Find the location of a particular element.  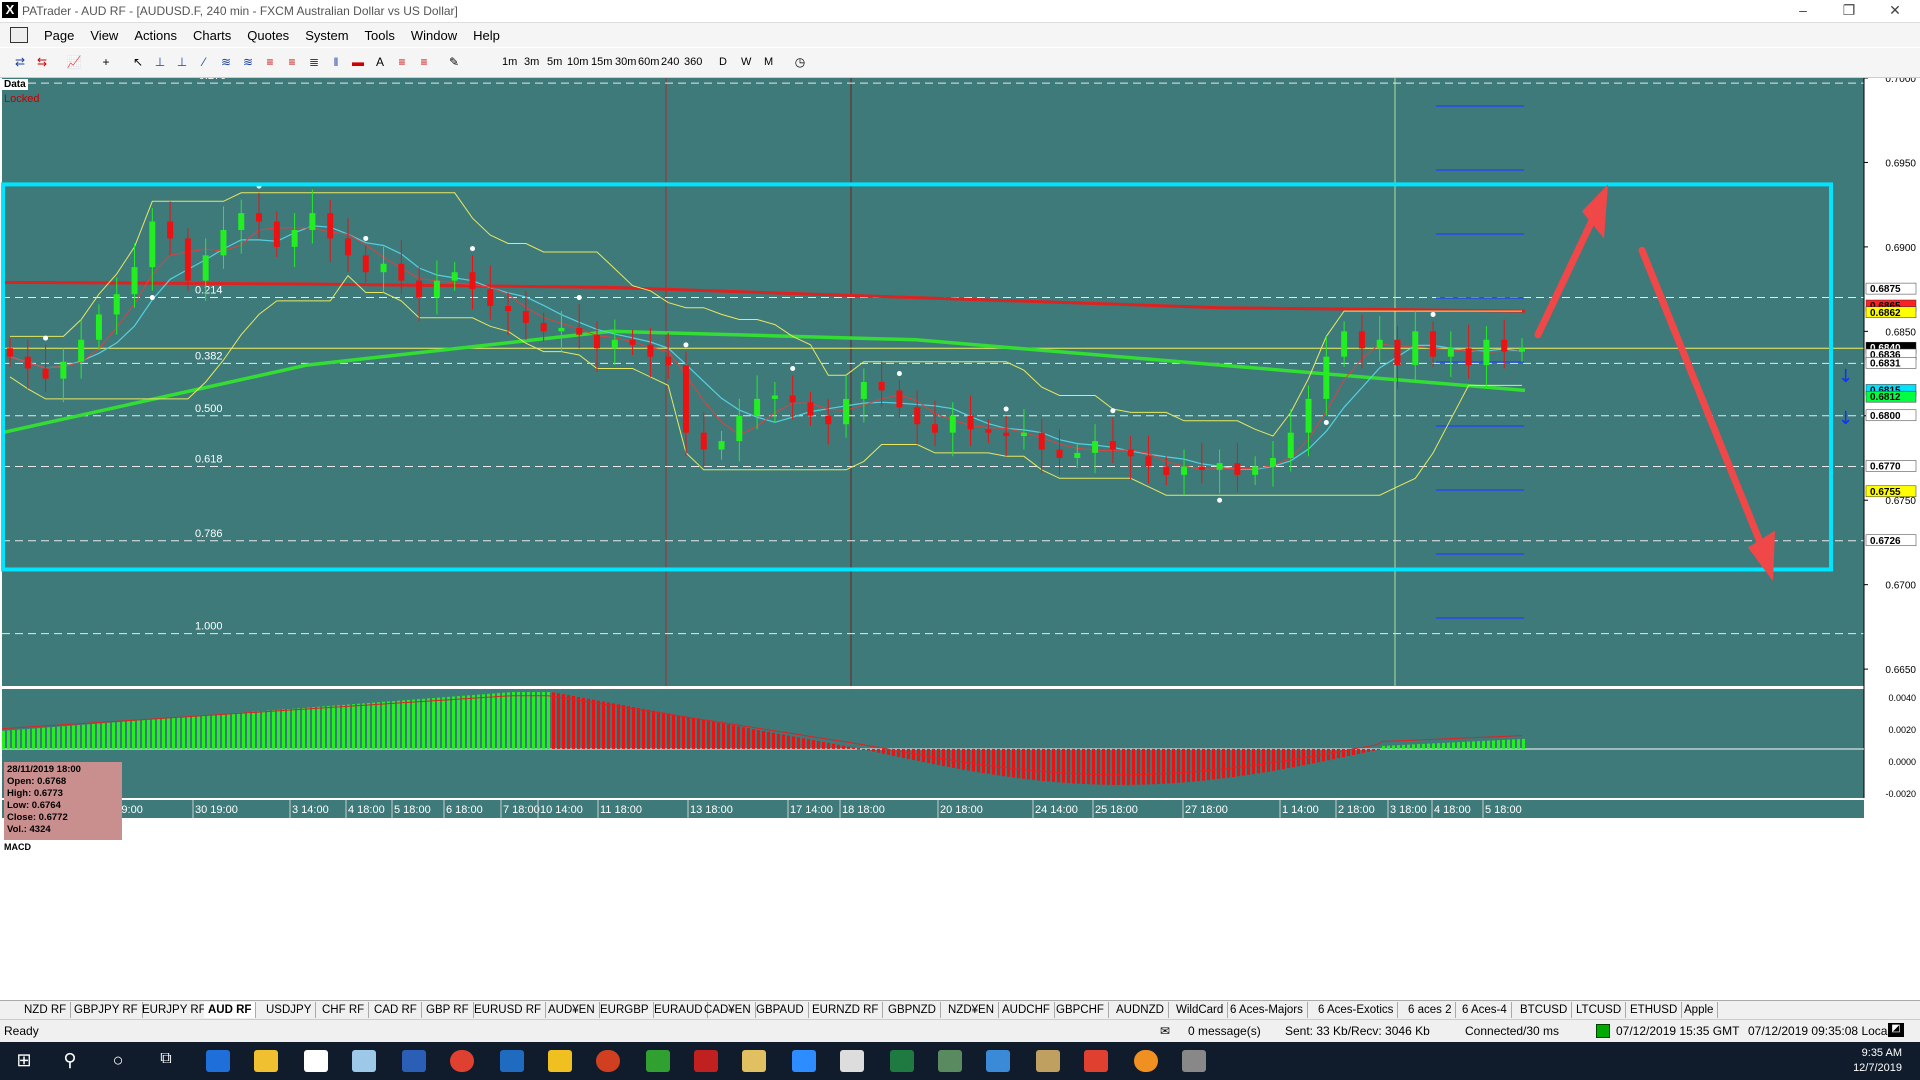

tab-6-aces-exotics: 6 Aces-Exotics is located at coordinates (1356, 1010).